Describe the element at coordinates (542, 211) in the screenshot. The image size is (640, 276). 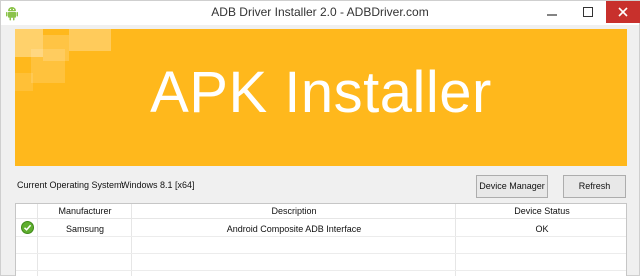
I see `column-header-device-status: Device Status` at that location.